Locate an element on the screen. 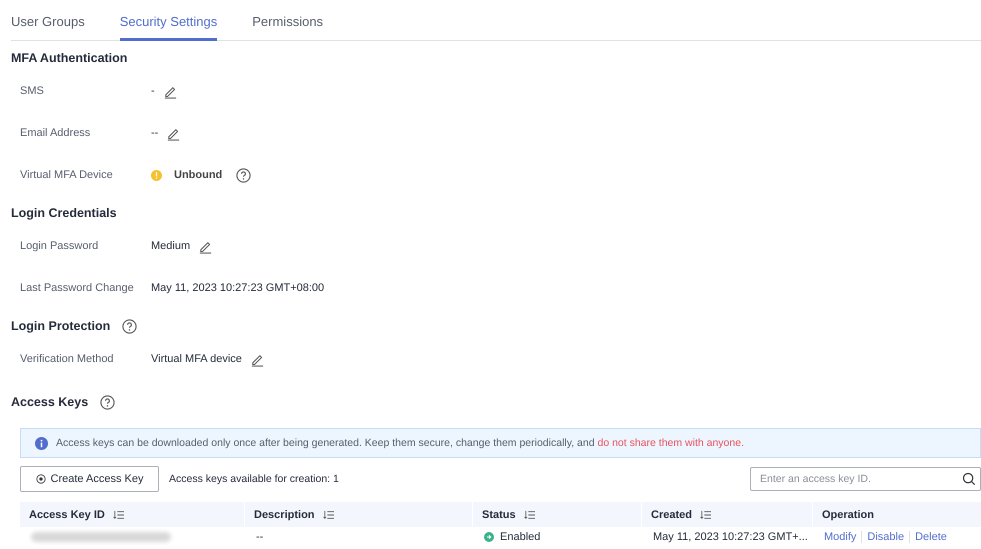 Image resolution: width=981 pixels, height=549 pixels. search-field: Enter an access key ID. is located at coordinates (865, 479).